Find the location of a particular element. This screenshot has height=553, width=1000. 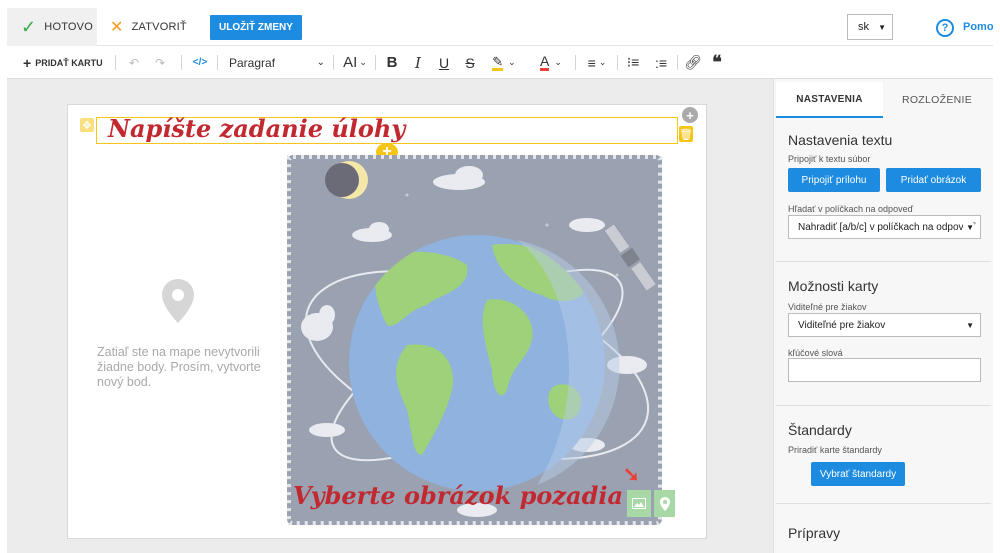

check-icon: ✓ is located at coordinates (29, 26).